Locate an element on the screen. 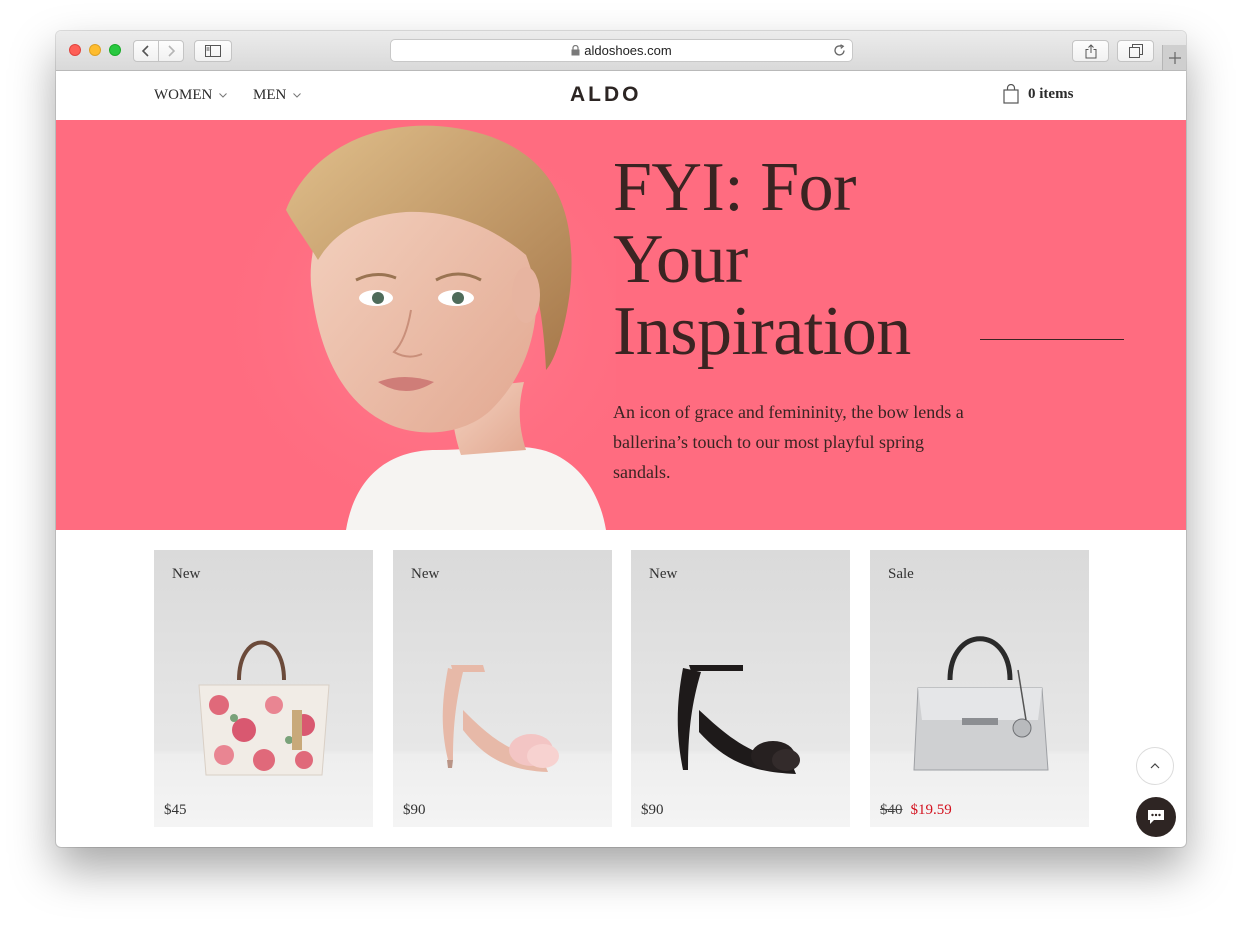  back-button is located at coordinates (146, 51).